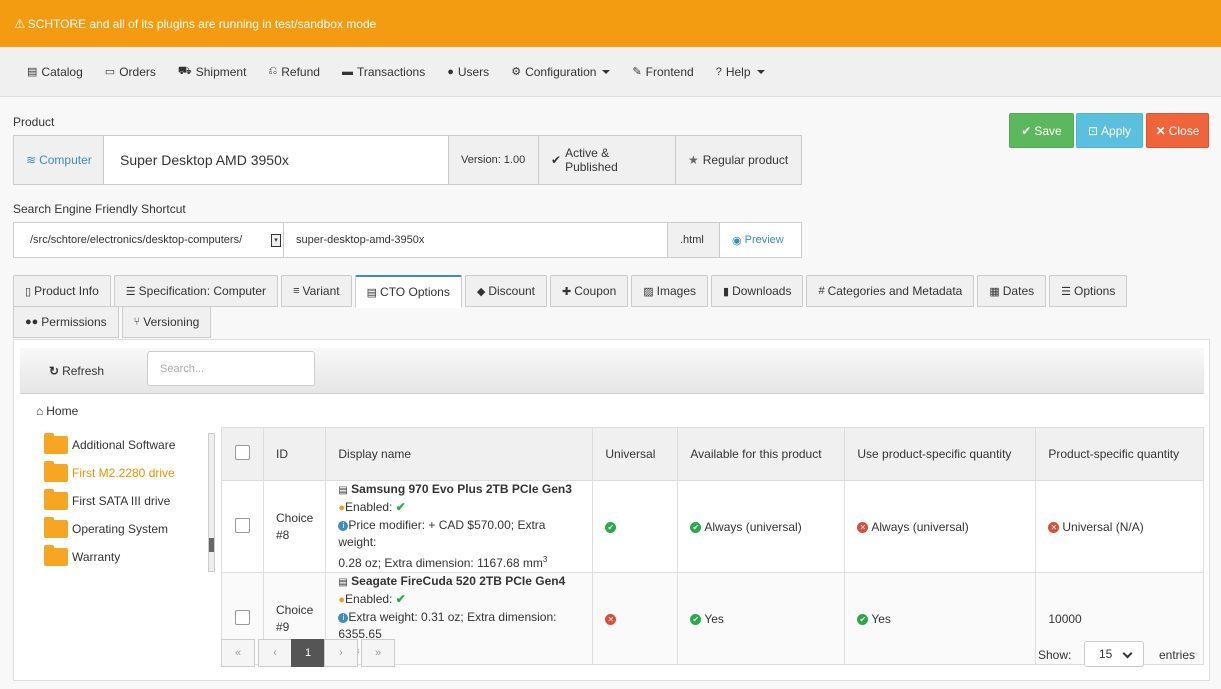 This screenshot has height=689, width=1221. I want to click on tab-versioning: ⑂ Versioning, so click(166, 322).